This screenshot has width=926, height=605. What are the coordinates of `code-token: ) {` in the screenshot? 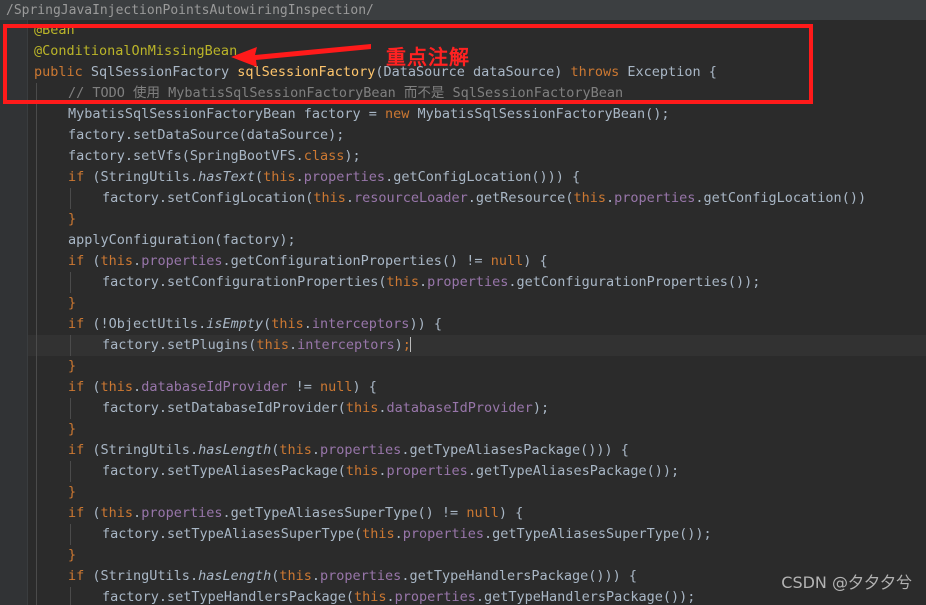 It's located at (535, 261).